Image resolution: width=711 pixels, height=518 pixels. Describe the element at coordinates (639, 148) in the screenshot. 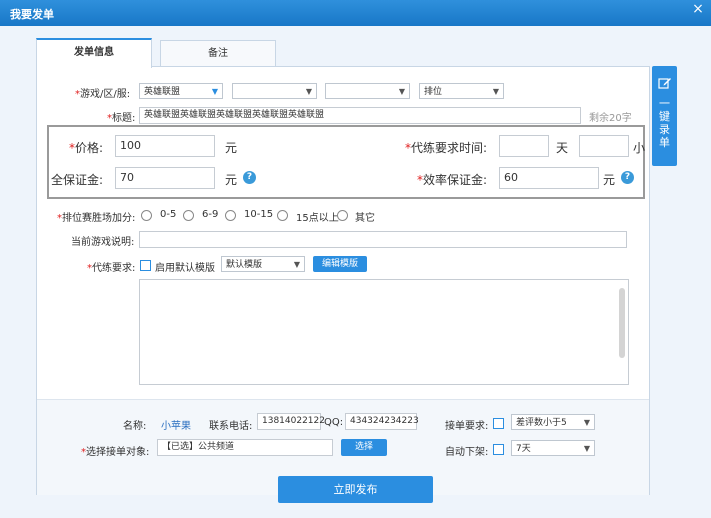

I see `hour-unit: 小` at that location.